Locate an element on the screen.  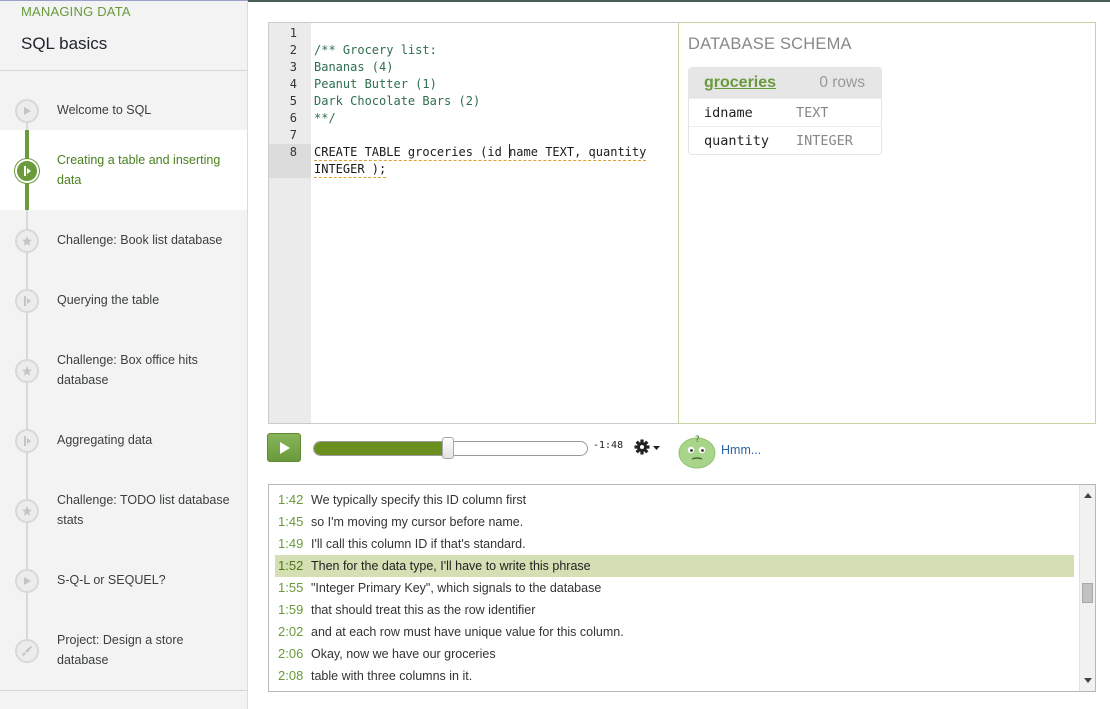
transcript-text: so I'm moving my cursor before name. is located at coordinates (417, 522).